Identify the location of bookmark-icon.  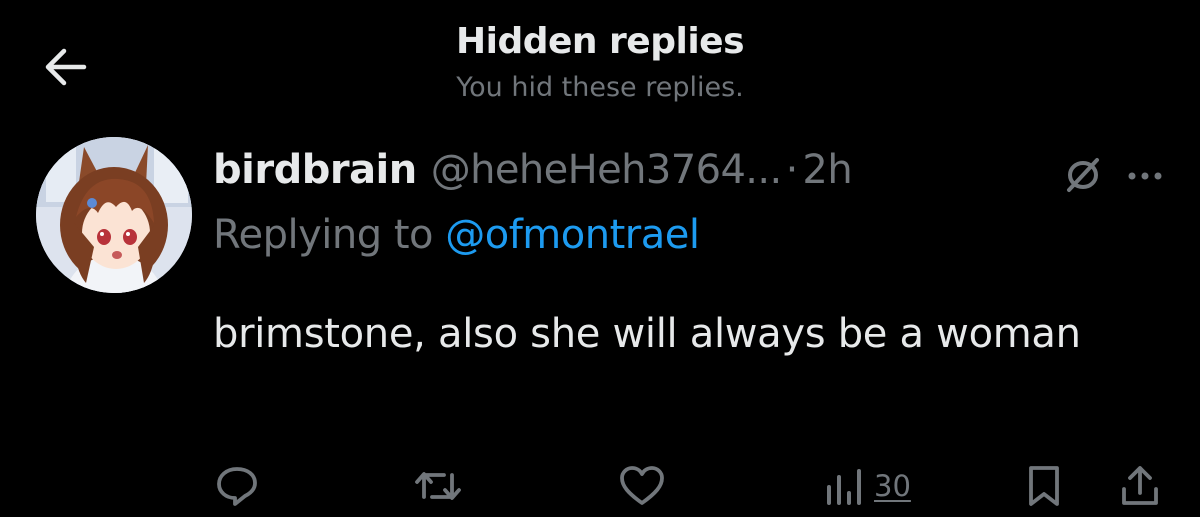
(1044, 486).